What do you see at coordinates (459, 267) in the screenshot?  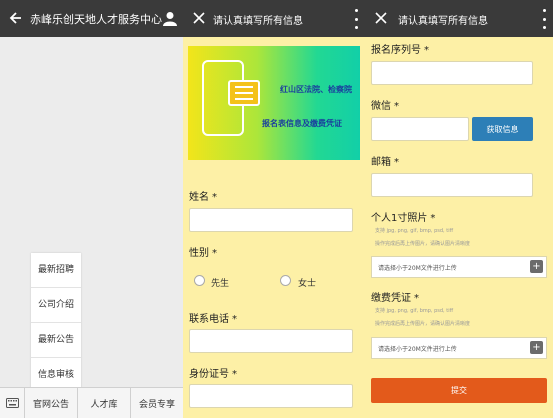 I see `photo-upload-field: 请选择小于20M文件进行上传 +` at bounding box center [459, 267].